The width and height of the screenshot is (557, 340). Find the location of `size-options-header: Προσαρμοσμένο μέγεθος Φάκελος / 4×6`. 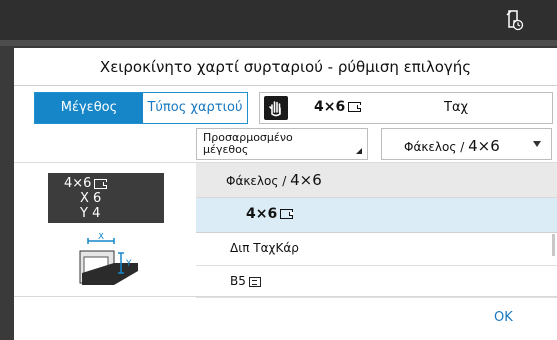

size-options-header: Προσαρμοσμένο μέγεθος Φάκελος / 4×6 is located at coordinates (285, 144).